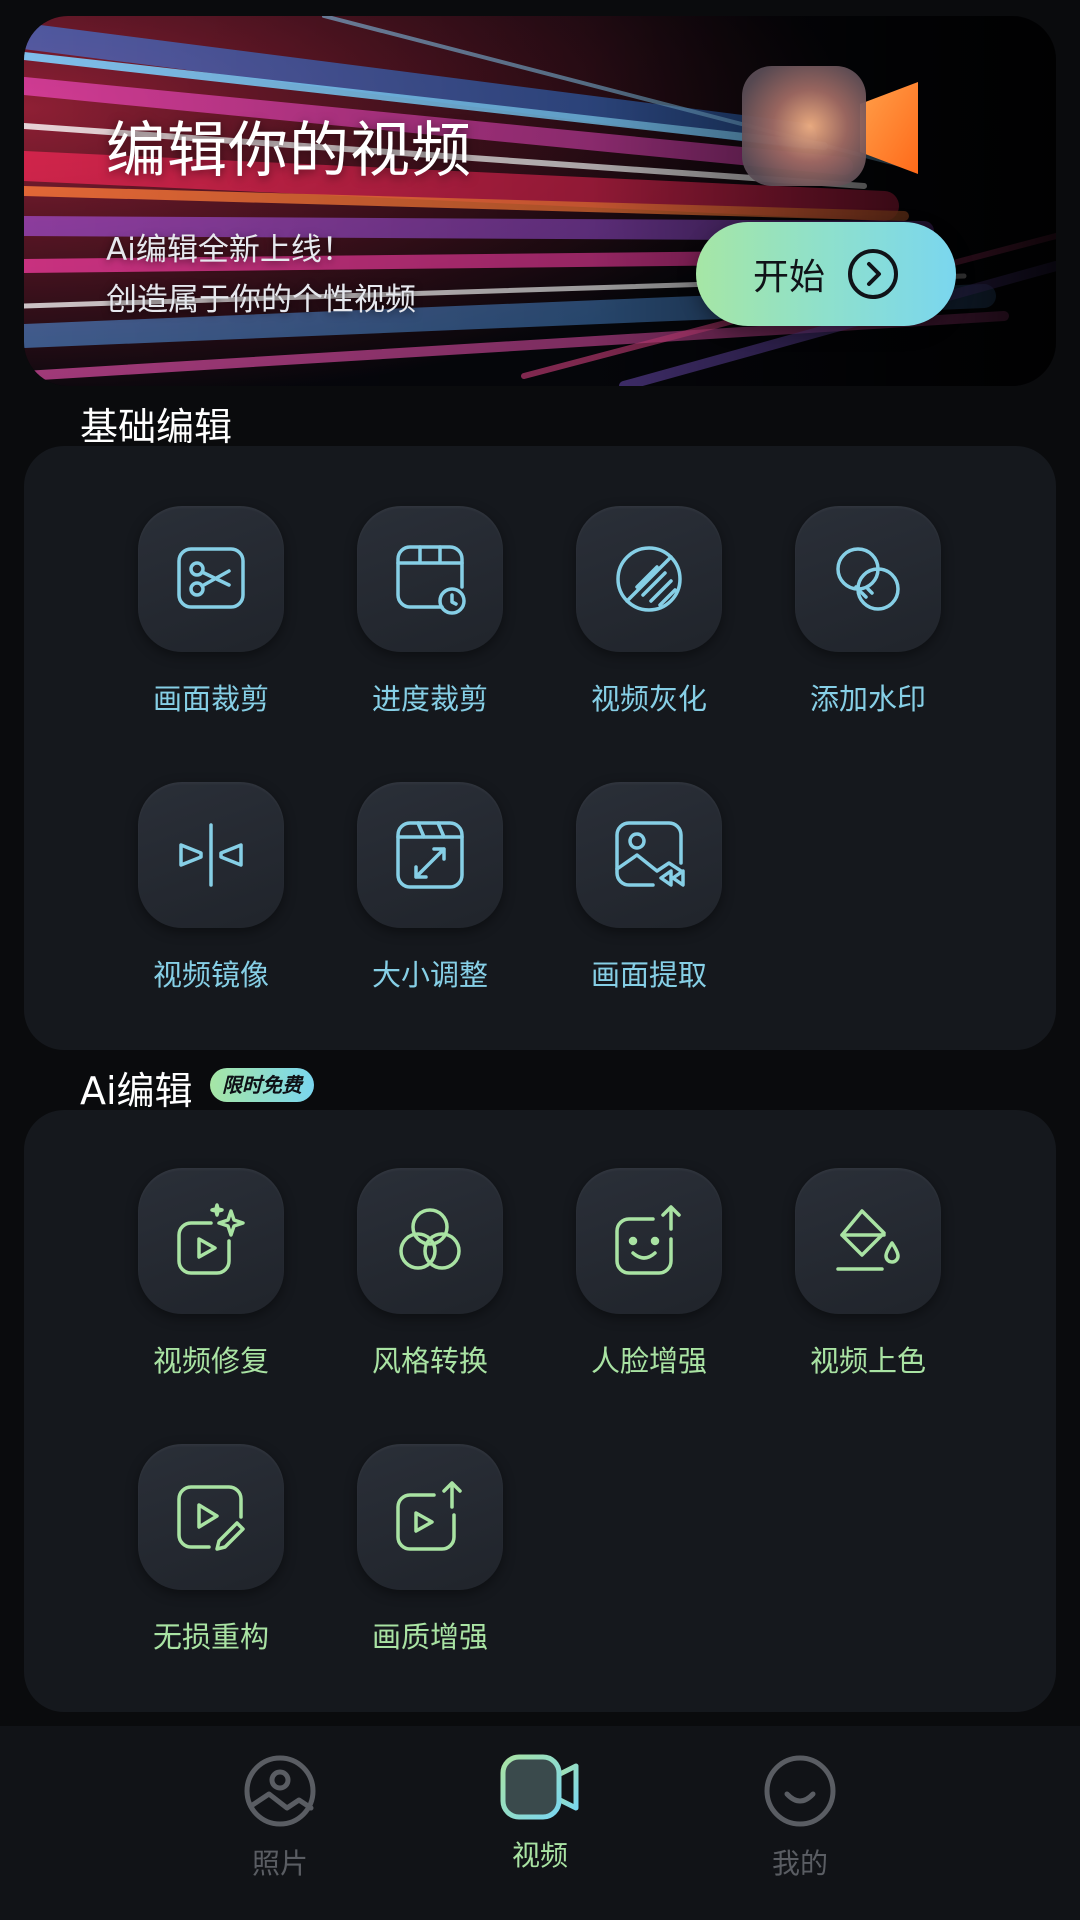 Image resolution: width=1080 pixels, height=1920 pixels. I want to click on tool-lossless-rebuild: 无损重构, so click(211, 1550).